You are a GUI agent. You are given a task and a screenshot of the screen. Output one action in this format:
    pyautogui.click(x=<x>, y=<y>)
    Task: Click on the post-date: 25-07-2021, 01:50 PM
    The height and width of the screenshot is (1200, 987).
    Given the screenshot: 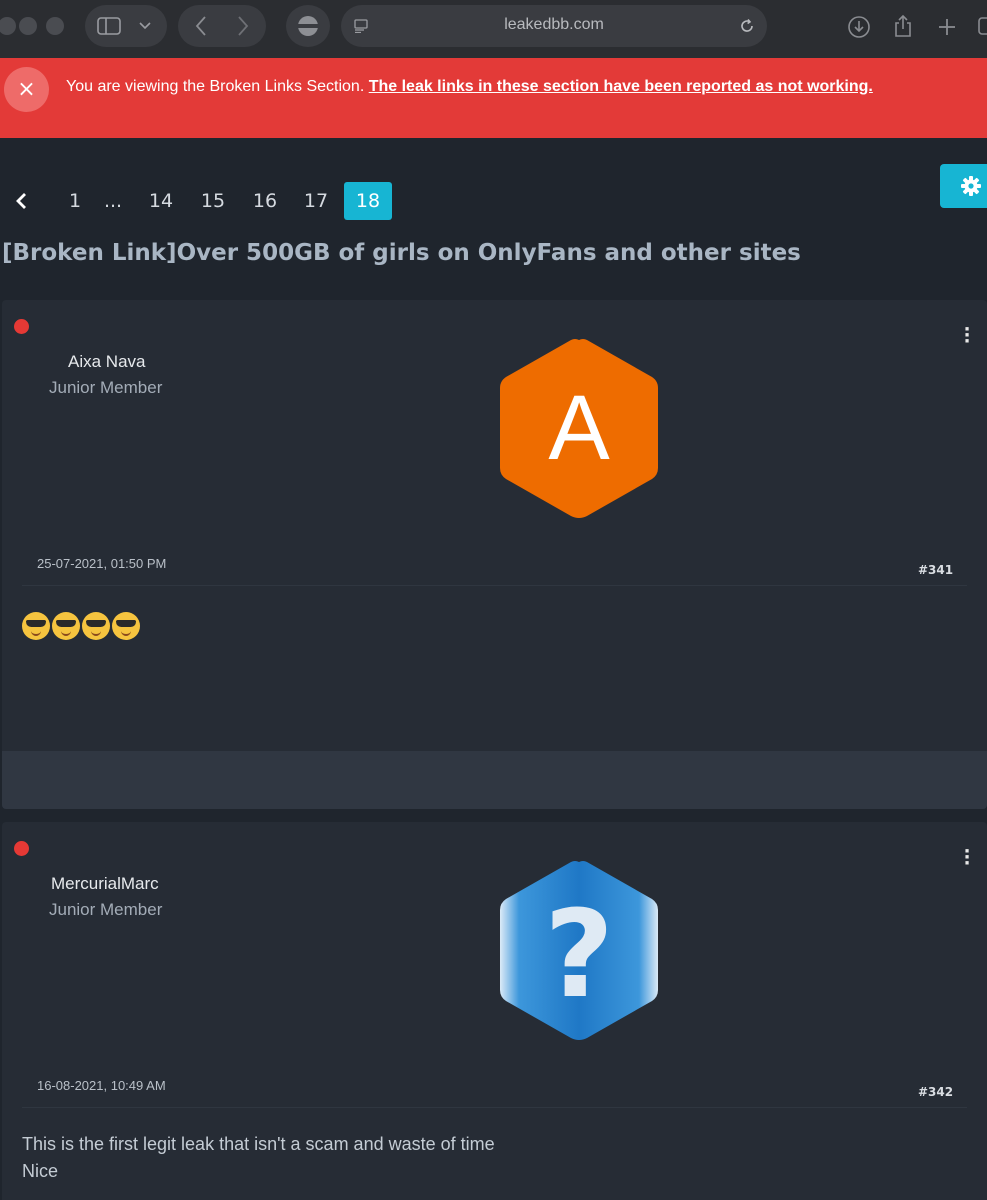 What is the action you would take?
    pyautogui.click(x=102, y=563)
    